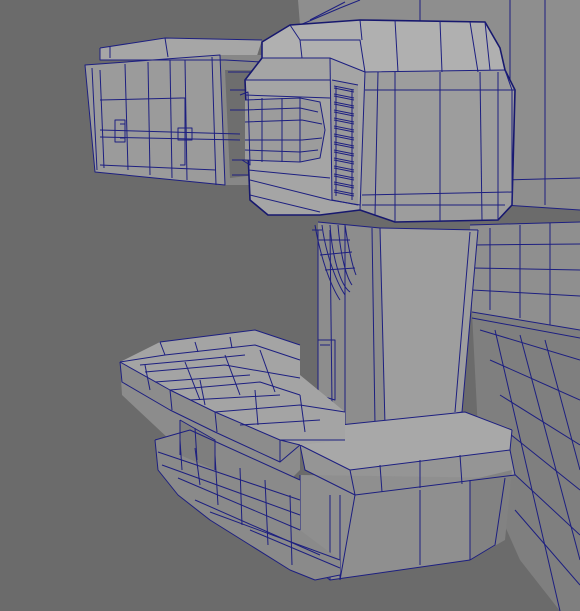  What do you see at coordinates (282, 128) in the screenshot?
I see `barrel-collar` at bounding box center [282, 128].